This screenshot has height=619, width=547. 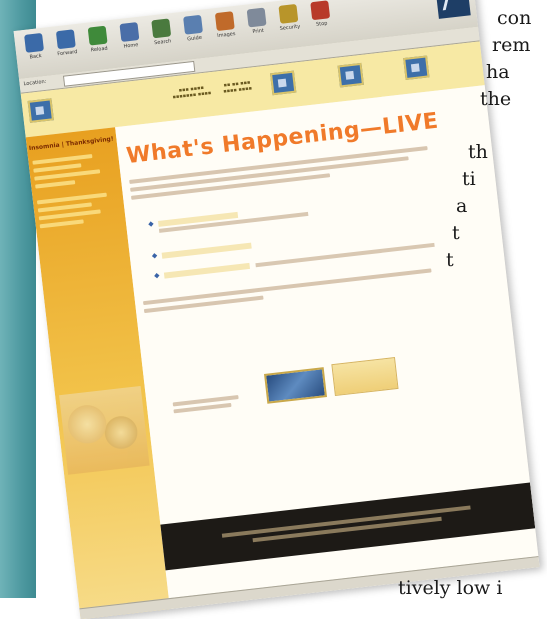 I want to click on body-text-line: tively low i, so click(x=450, y=588).